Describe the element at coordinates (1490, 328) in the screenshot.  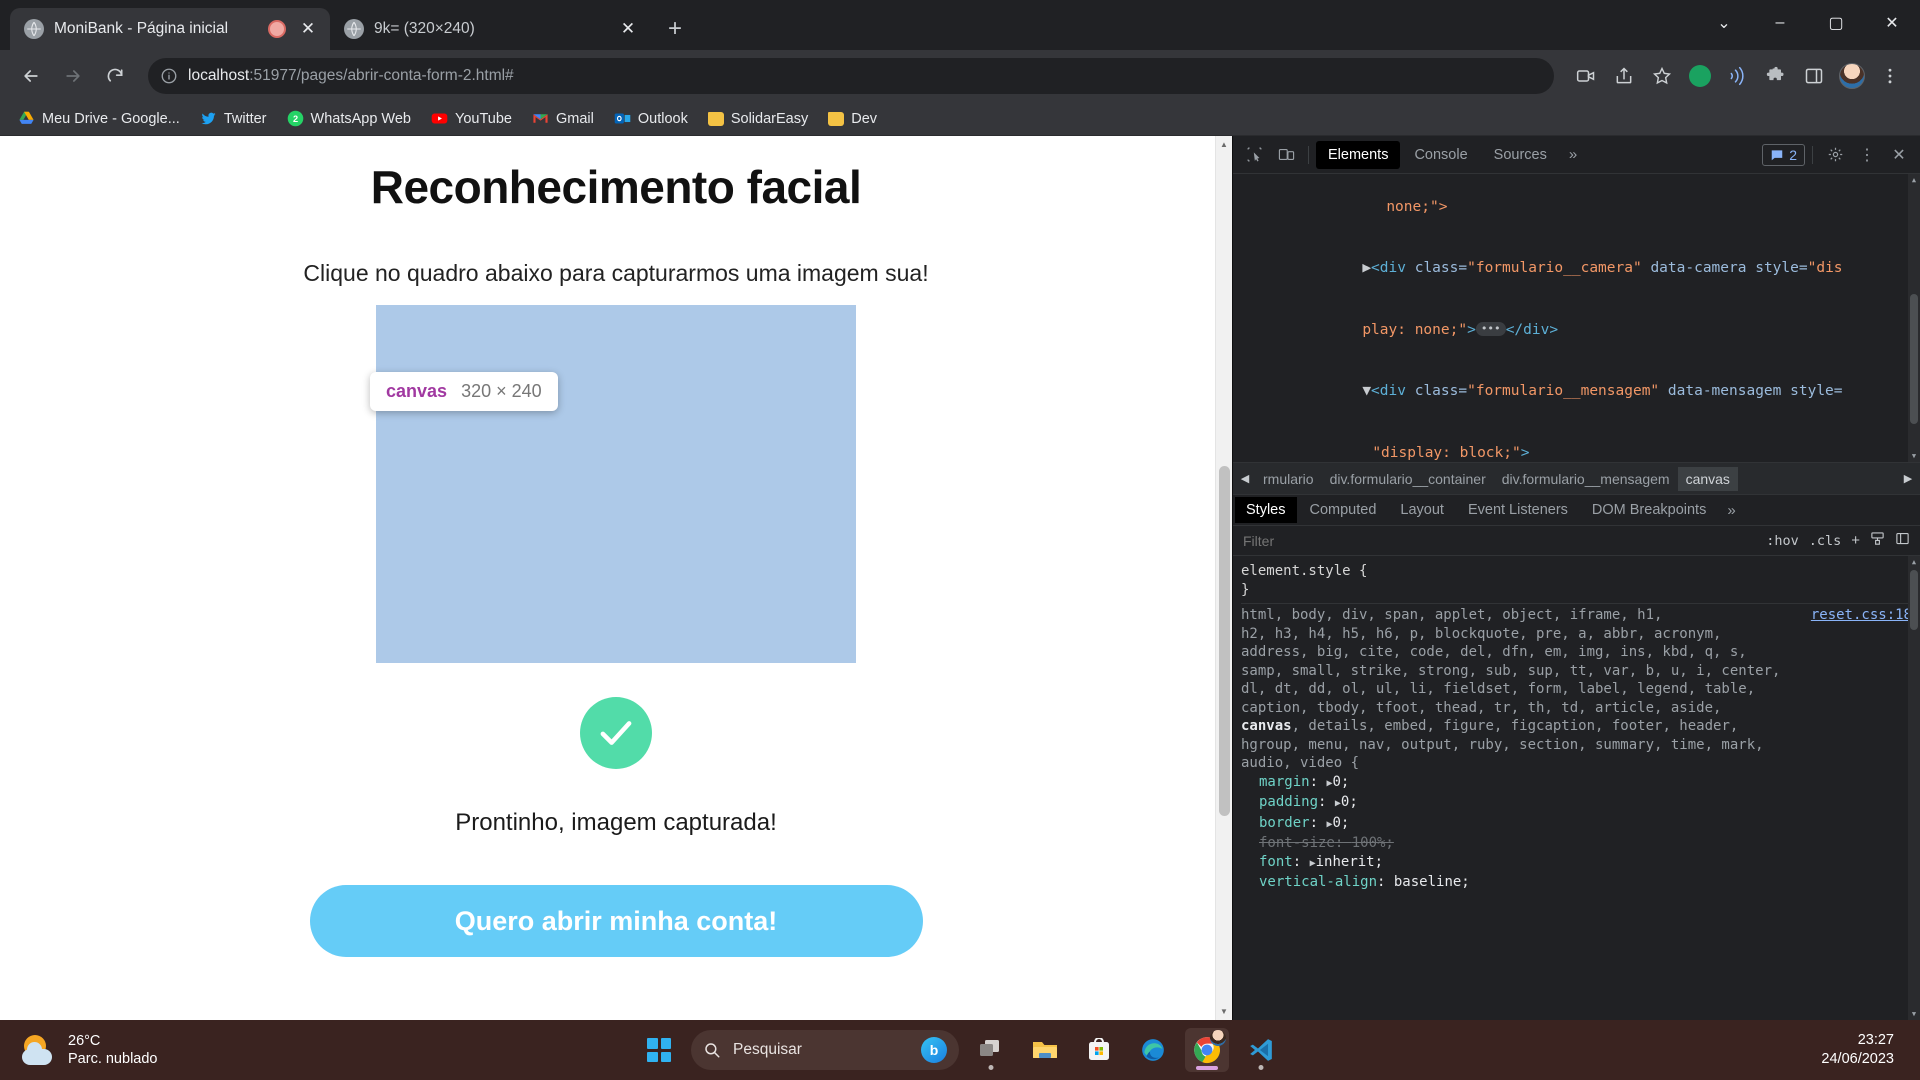
I see `collapsed-children-icon: •••` at that location.